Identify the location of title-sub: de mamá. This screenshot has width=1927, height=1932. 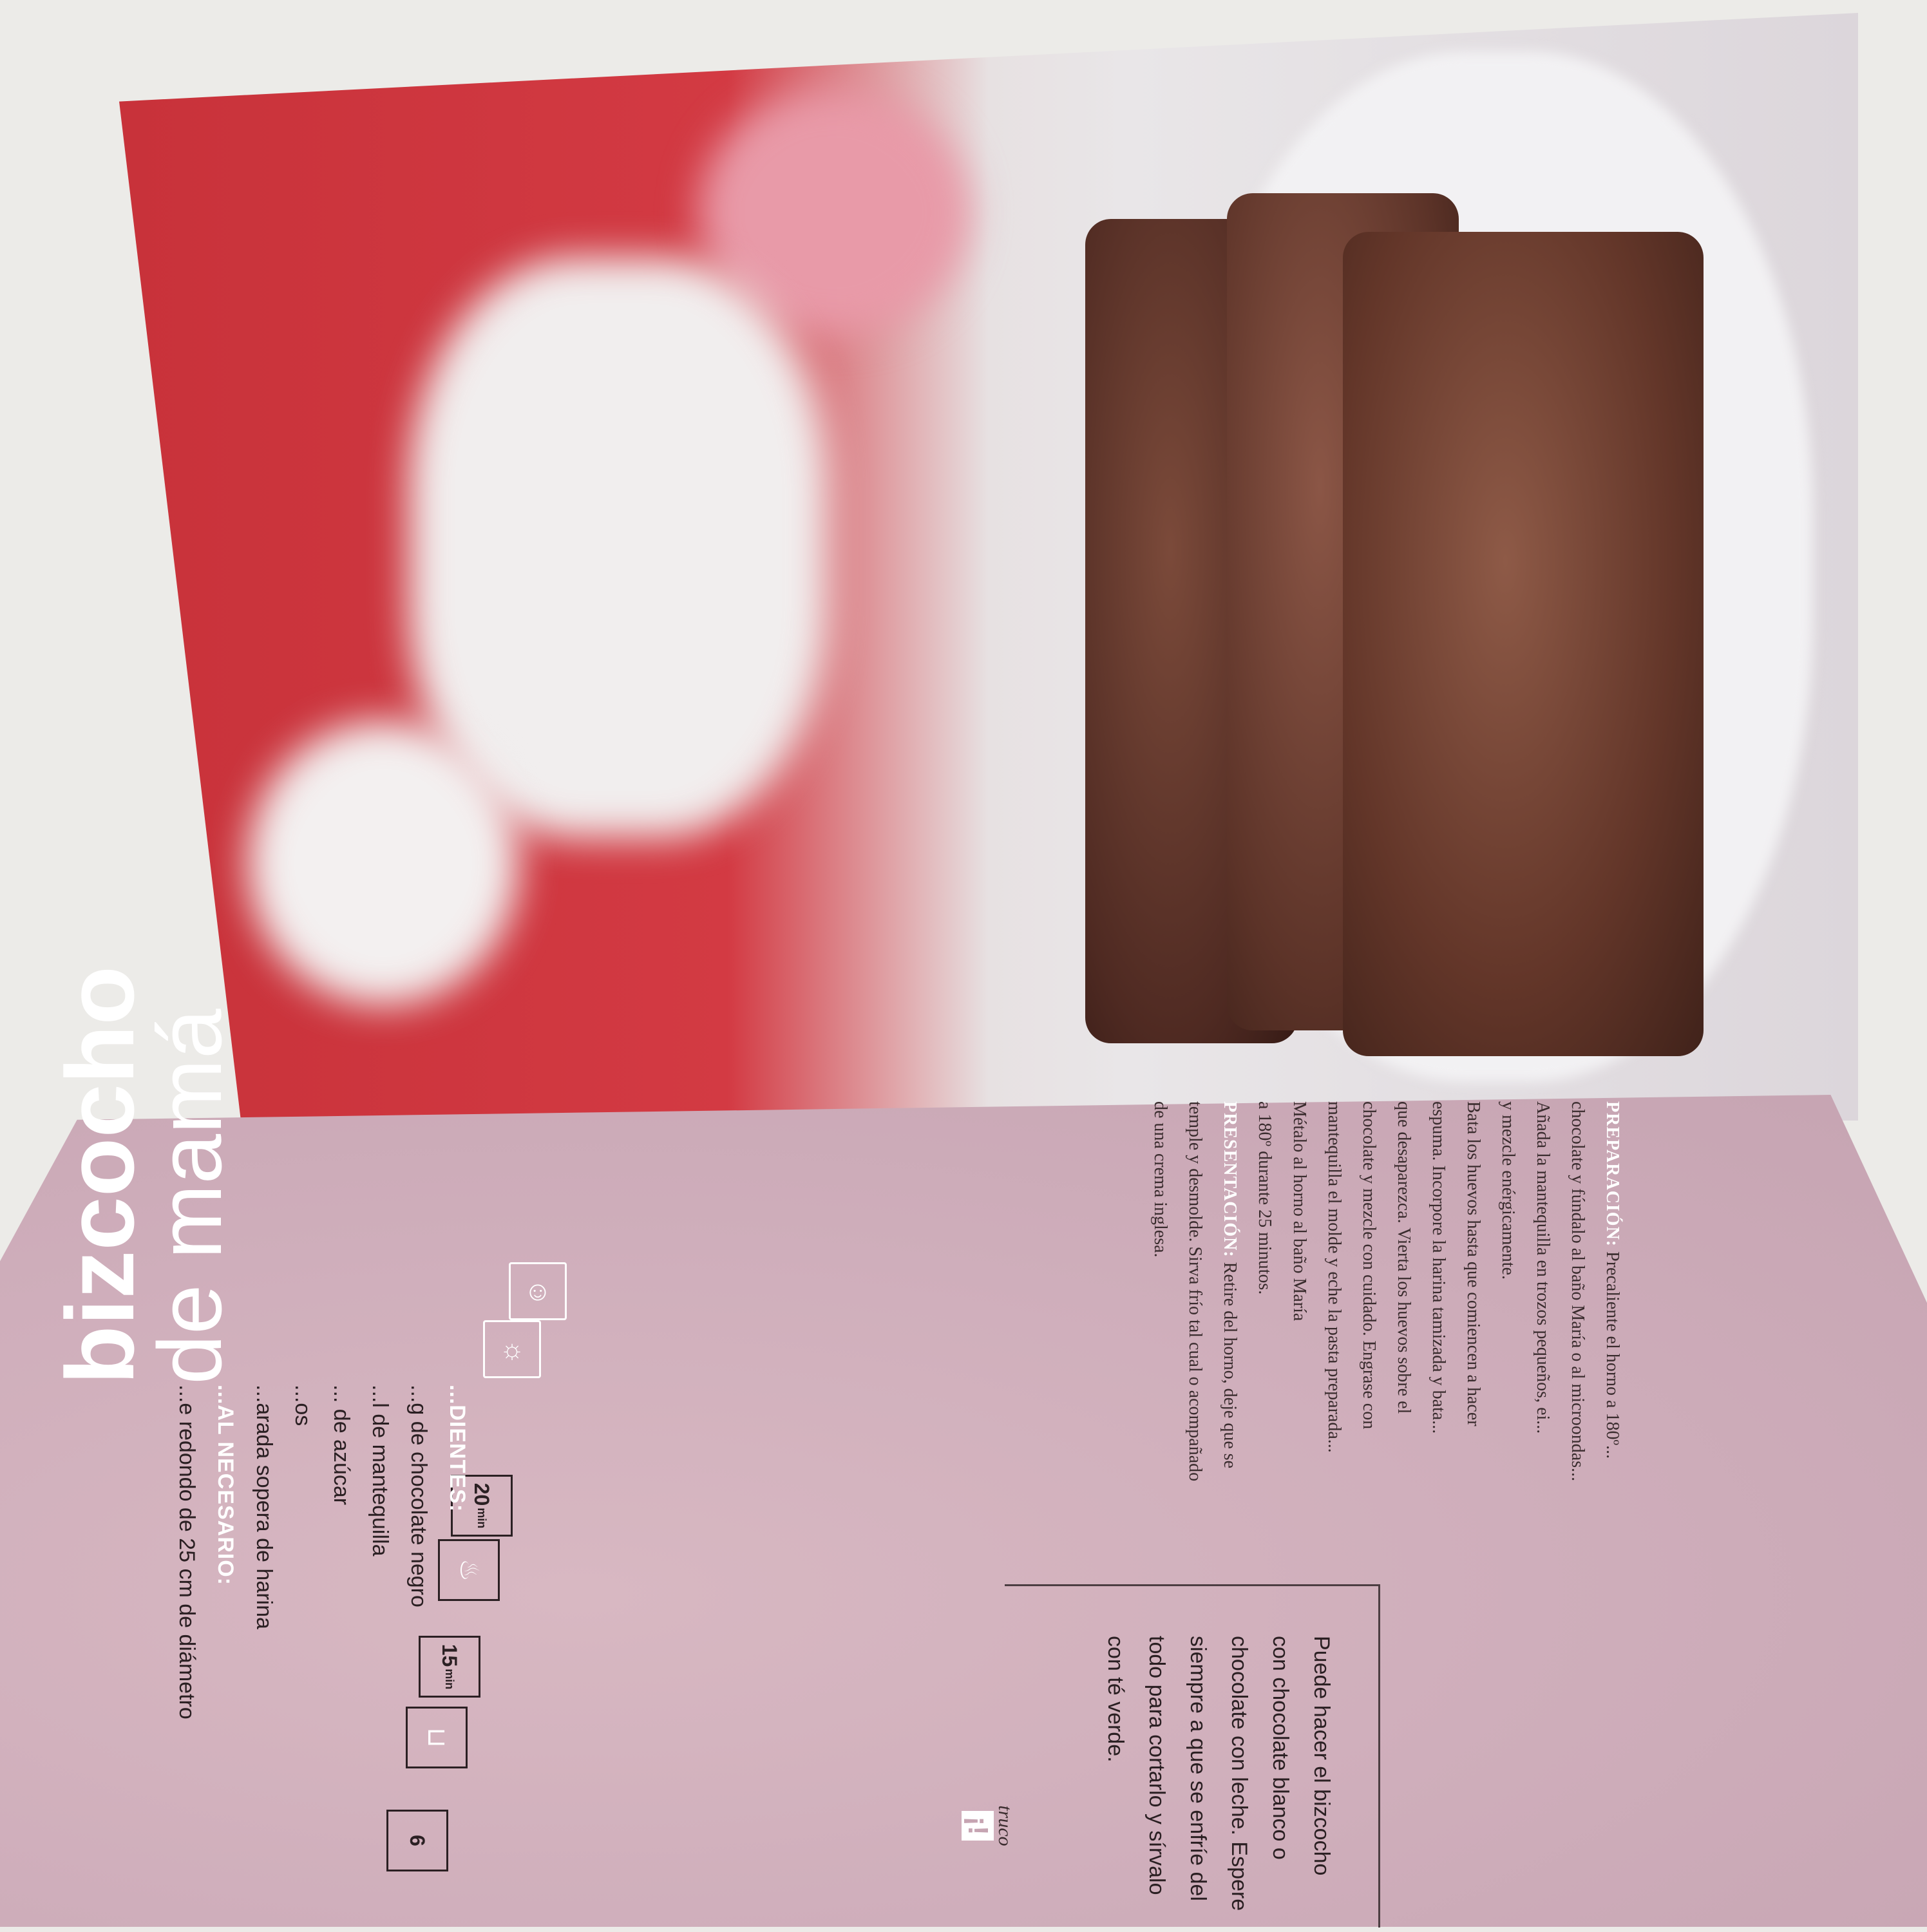
(189, 1197).